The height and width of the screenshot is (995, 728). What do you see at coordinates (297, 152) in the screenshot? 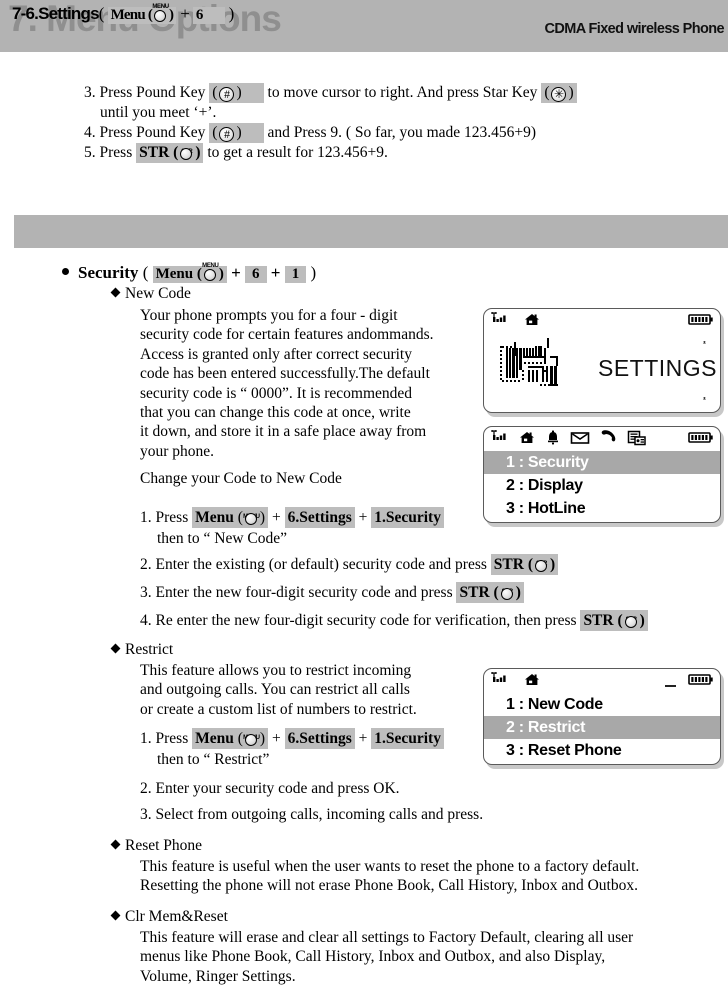
I see `top-step-5-text-b: to get a result for 123.456+9.` at bounding box center [297, 152].